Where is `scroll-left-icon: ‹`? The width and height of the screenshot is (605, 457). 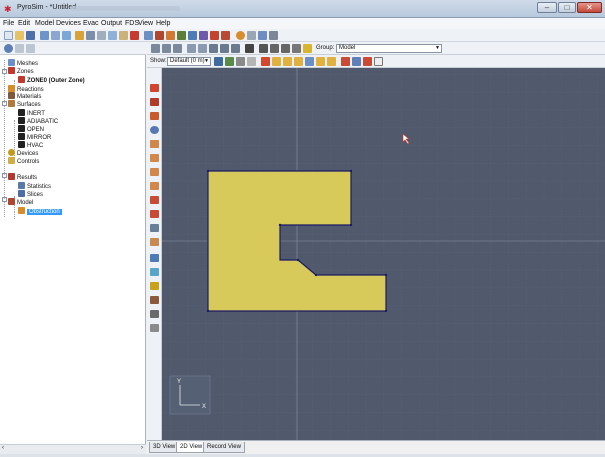
scroll-left-icon: ‹ is located at coordinates (3, 448).